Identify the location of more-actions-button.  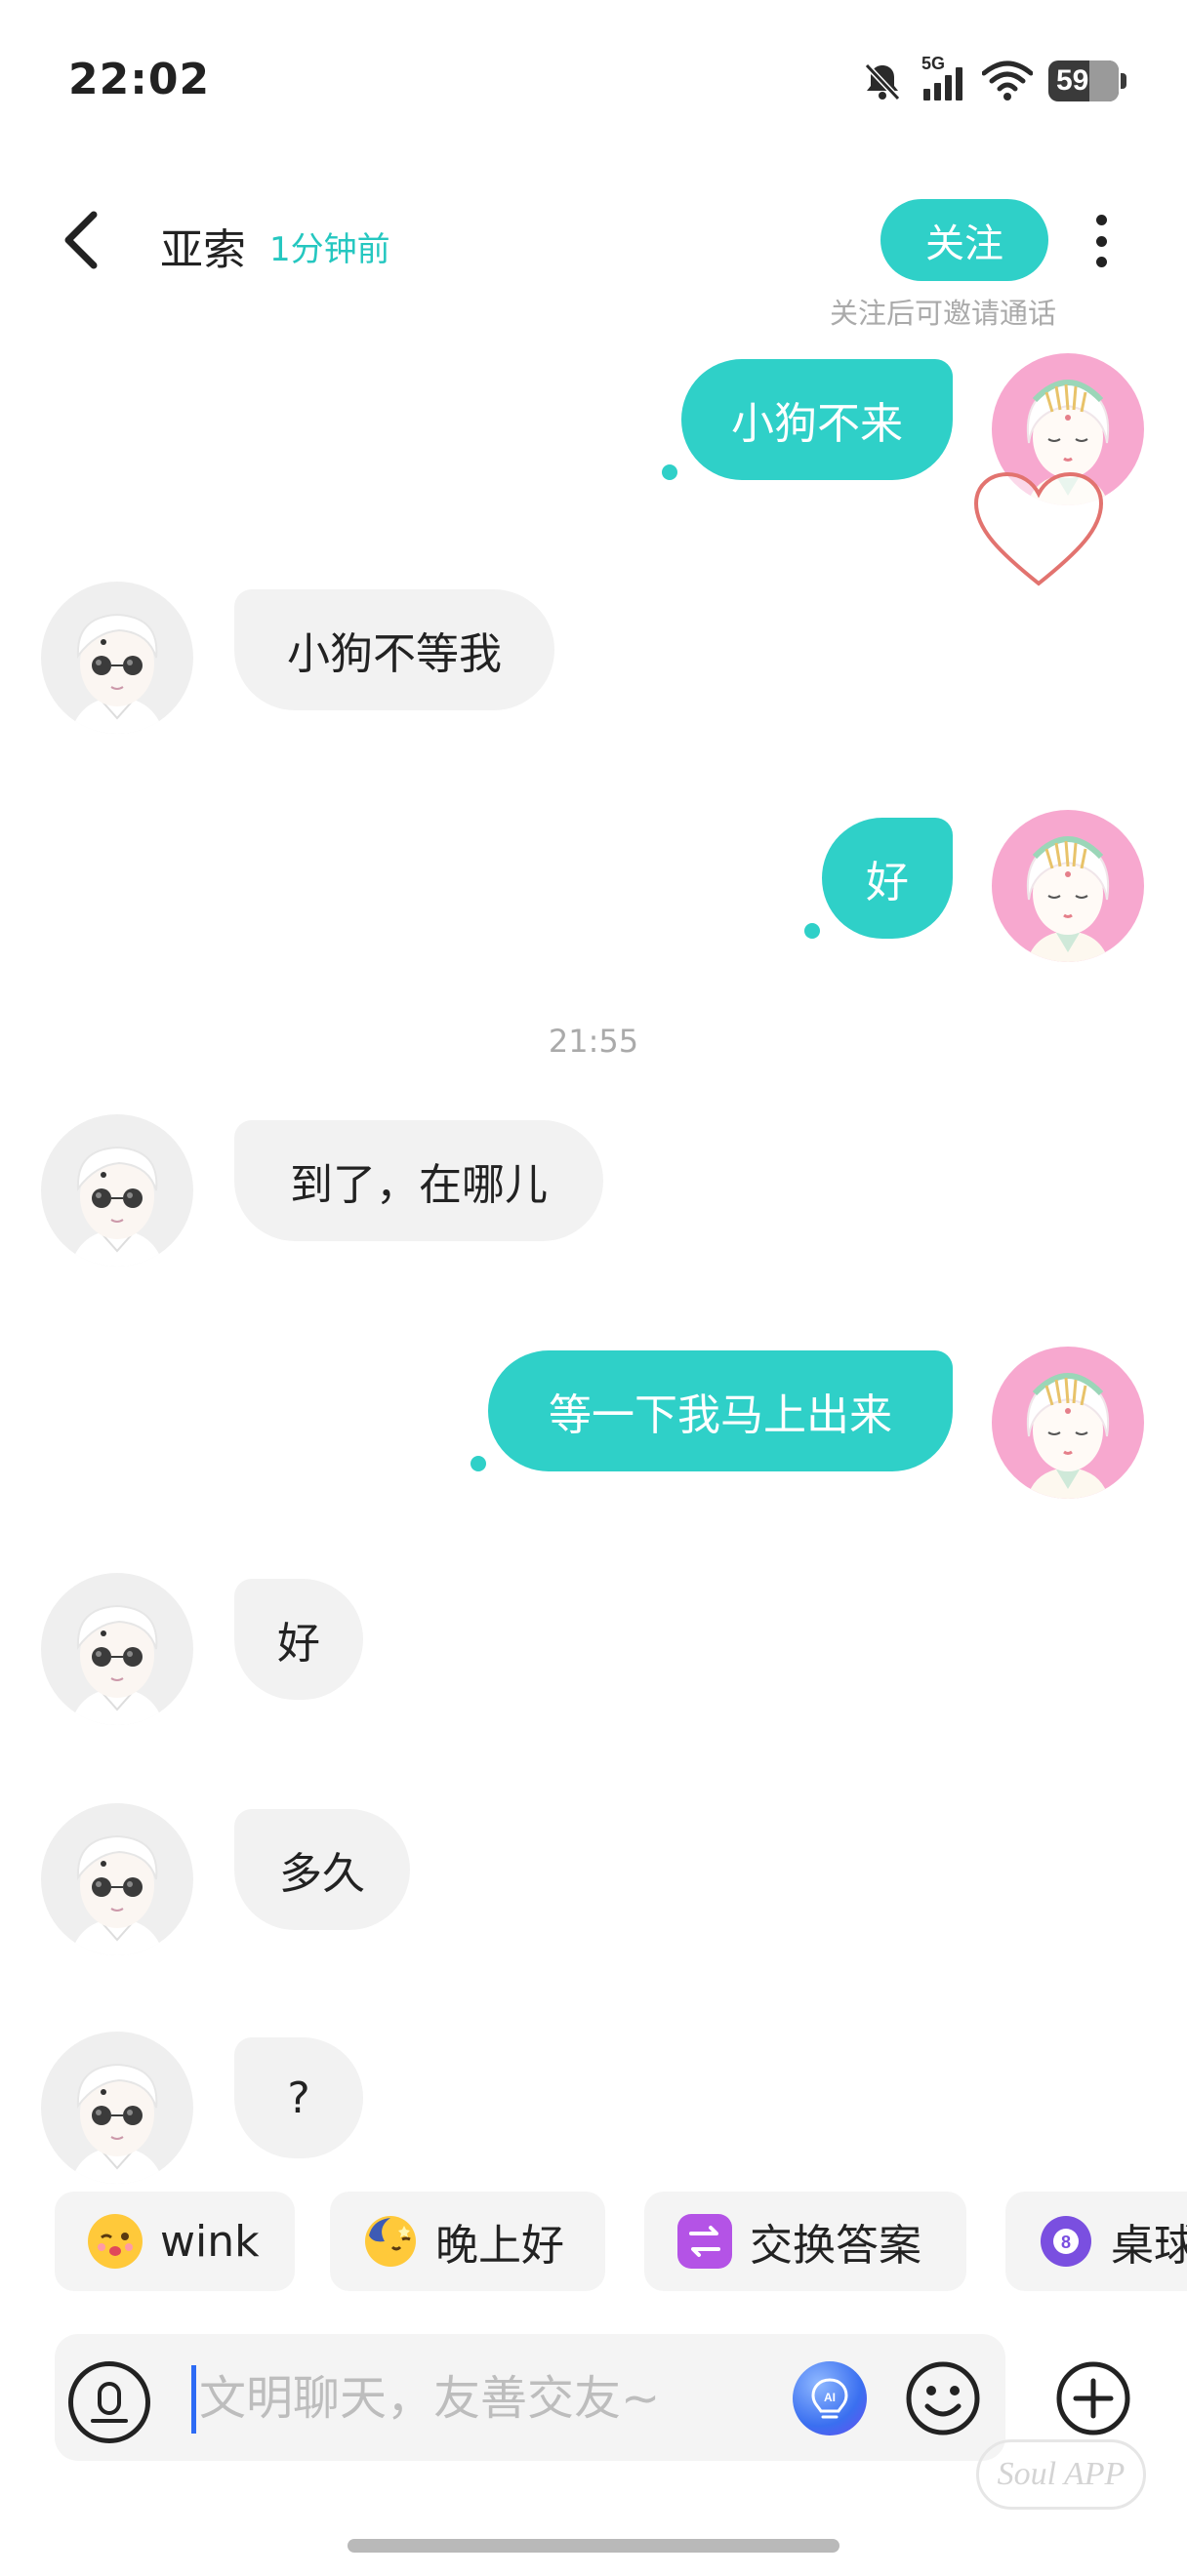
(1093, 2398).